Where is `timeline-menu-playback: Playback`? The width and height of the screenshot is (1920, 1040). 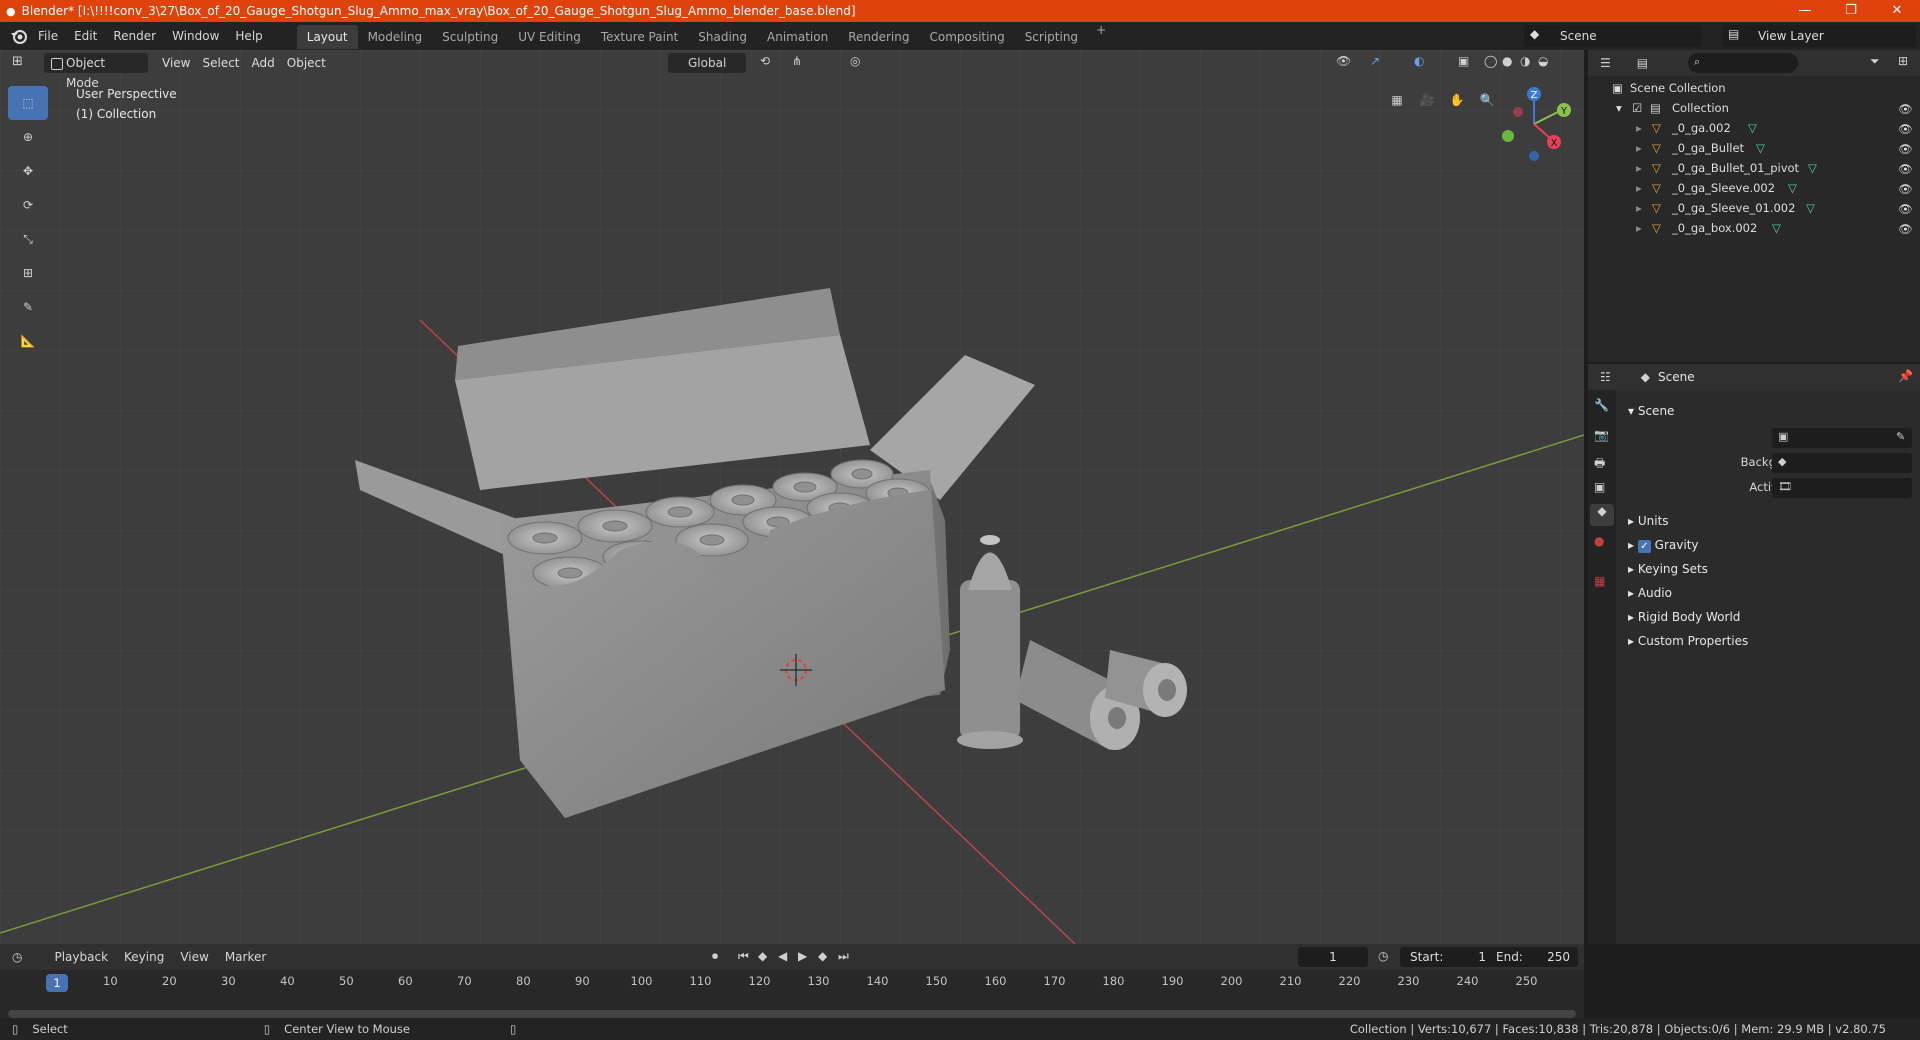
timeline-menu-playback: Playback is located at coordinates (81, 957).